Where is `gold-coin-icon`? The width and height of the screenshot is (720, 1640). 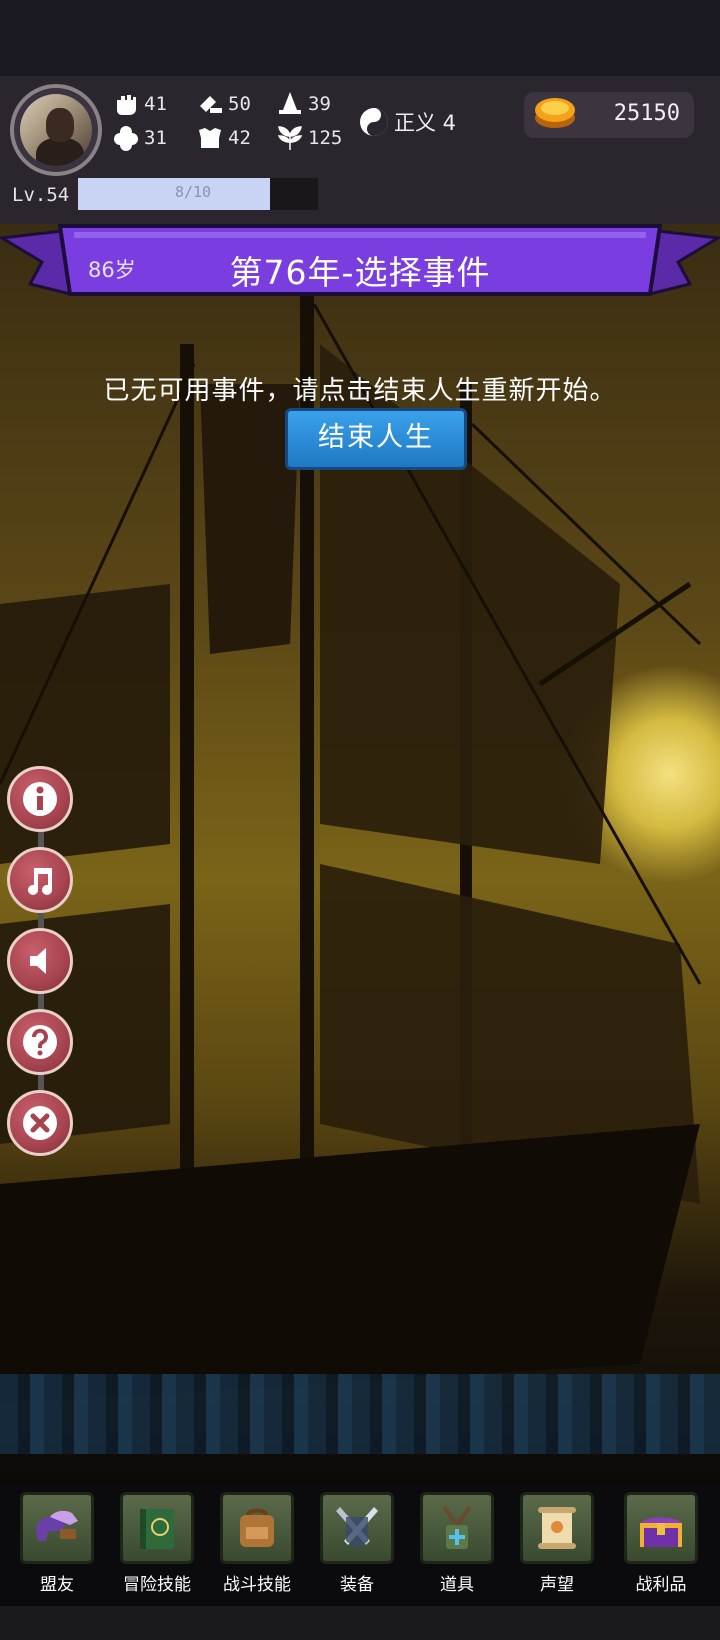
gold-coin-icon is located at coordinates (555, 113).